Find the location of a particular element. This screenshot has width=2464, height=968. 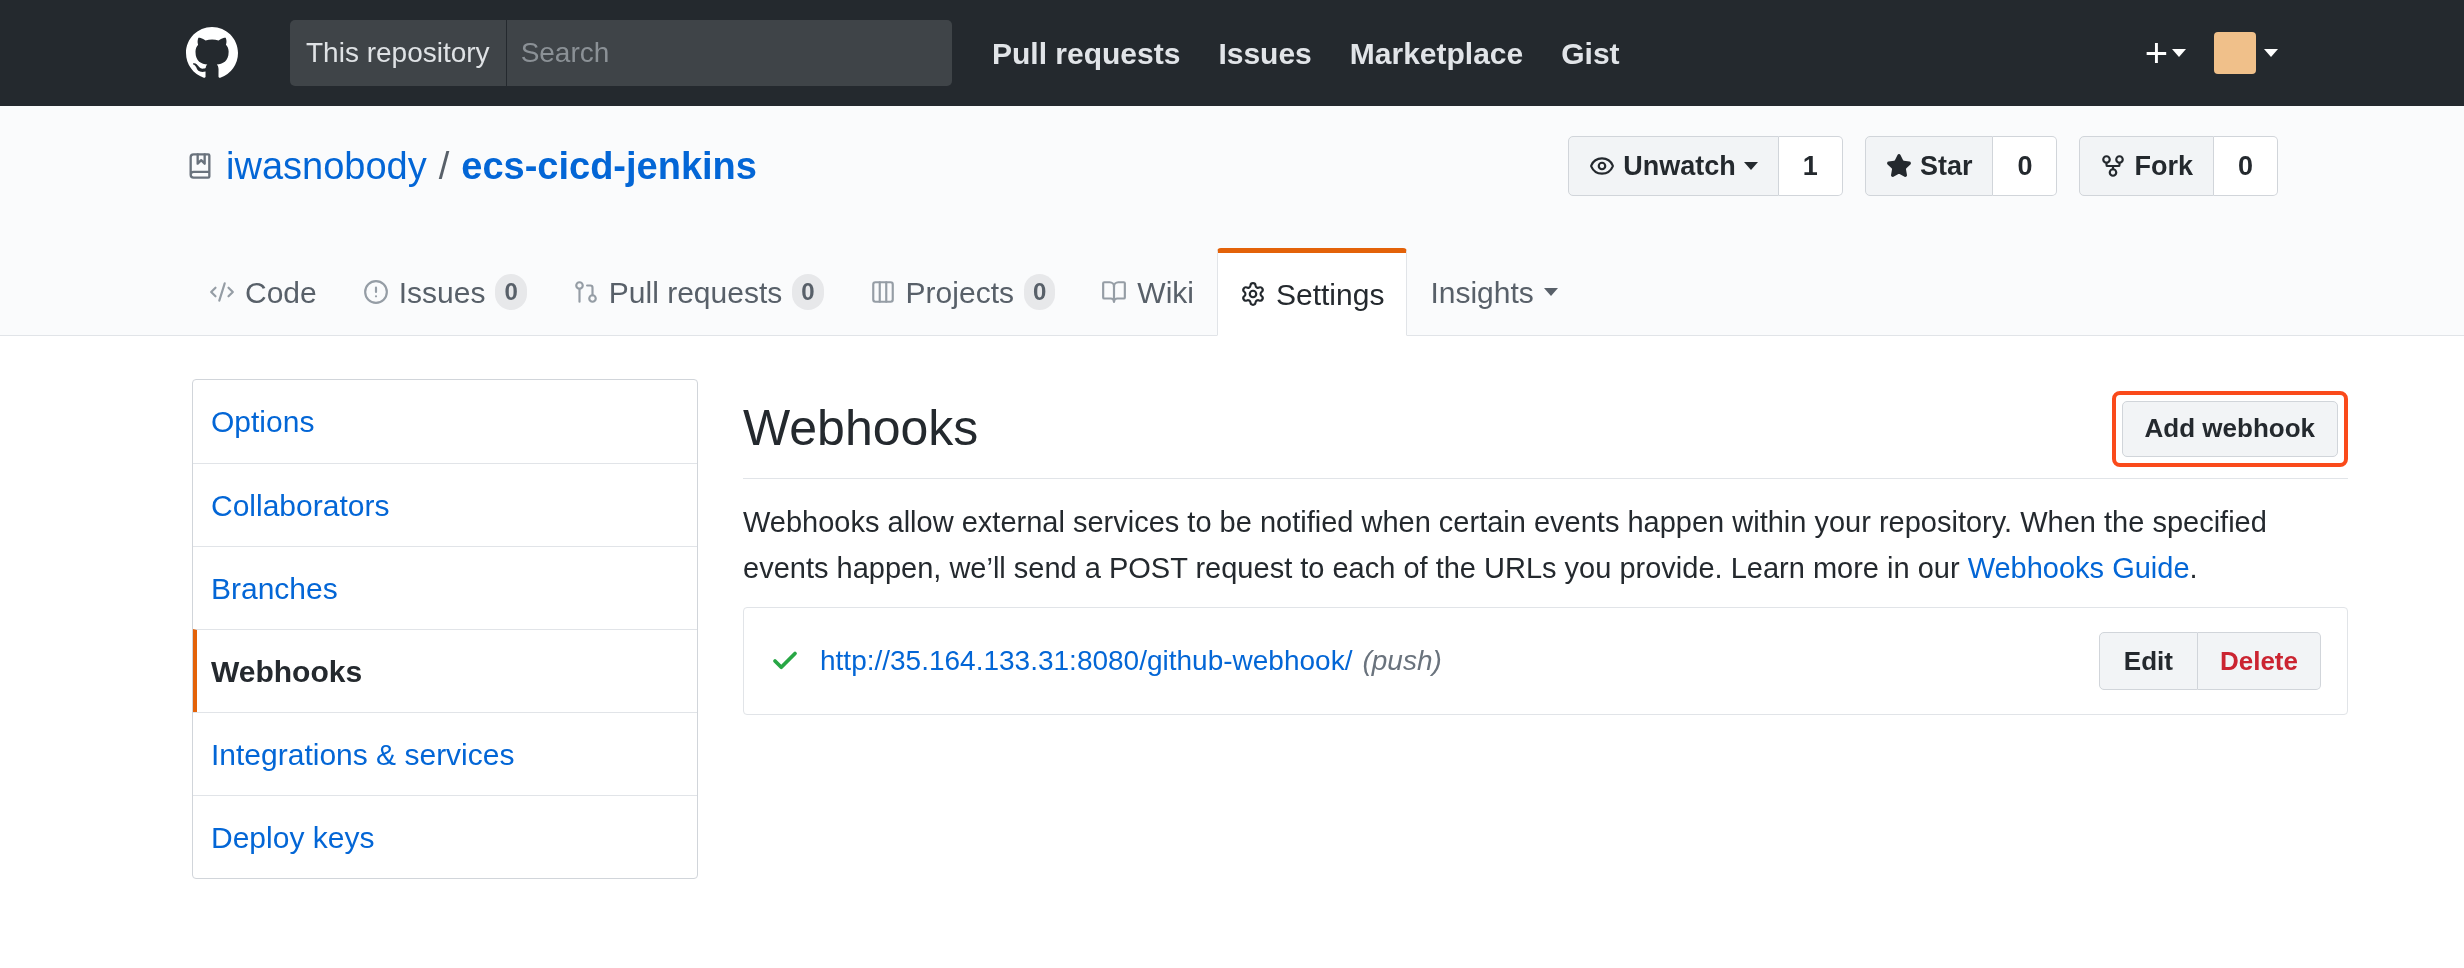

add-webhook-button: Add webhook is located at coordinates (2229, 428).